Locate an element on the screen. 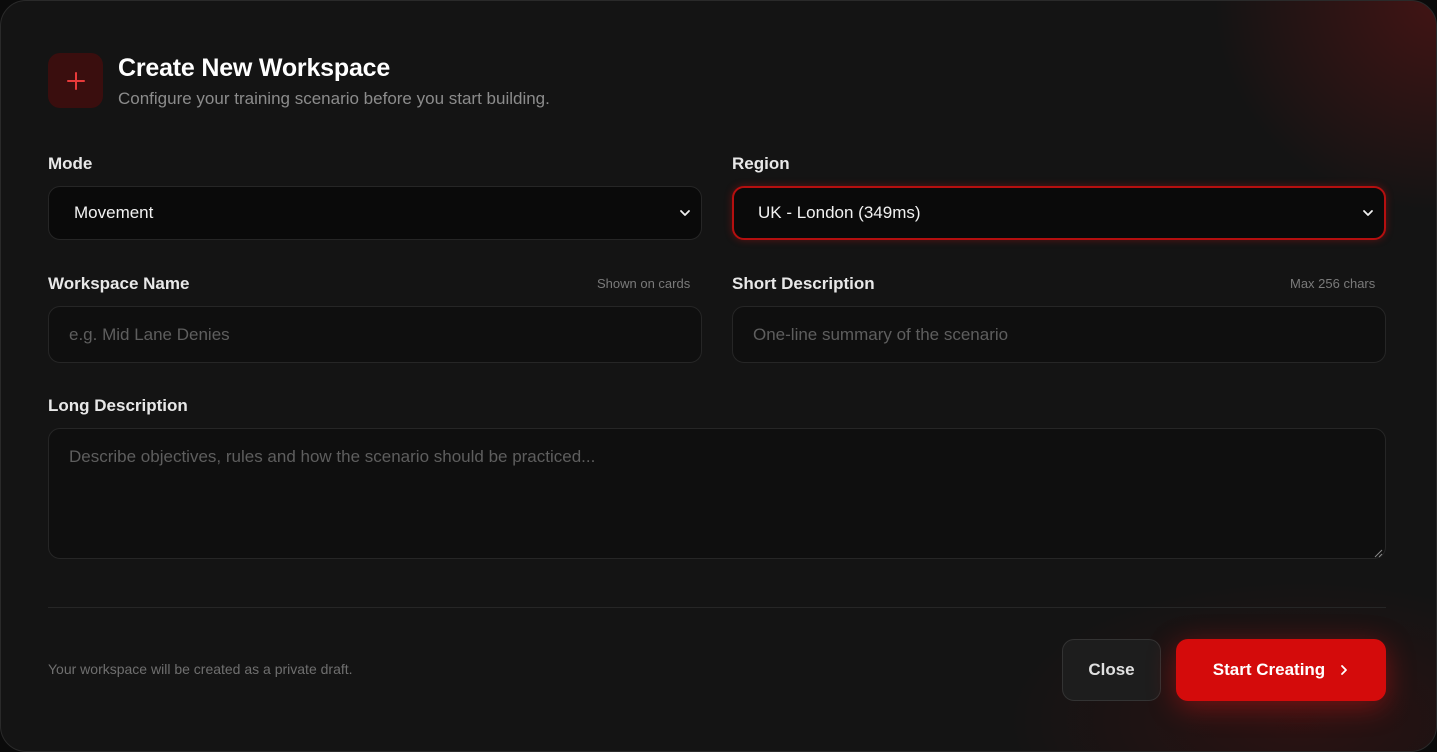  header-icon-tile is located at coordinates (75, 80).